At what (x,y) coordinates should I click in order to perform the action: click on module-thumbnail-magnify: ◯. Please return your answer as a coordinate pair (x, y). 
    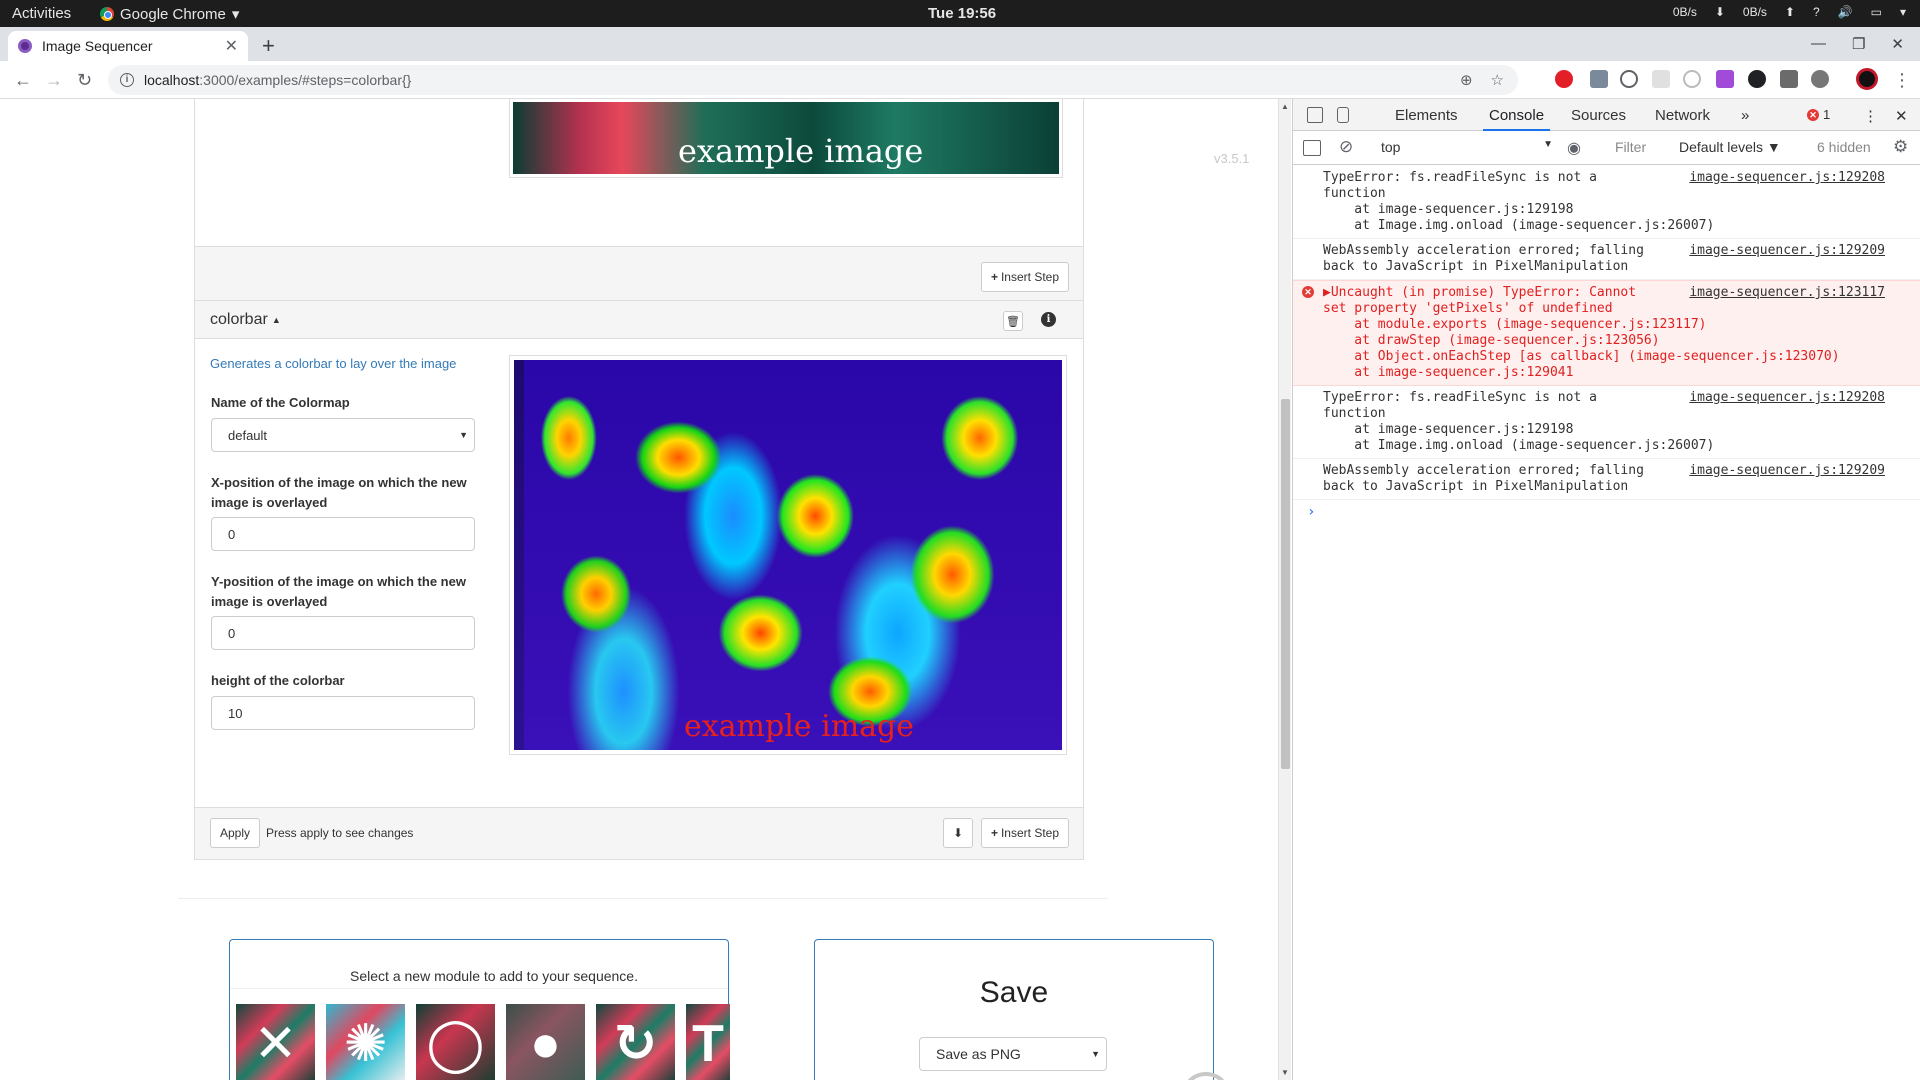
    Looking at the image, I should click on (455, 1042).